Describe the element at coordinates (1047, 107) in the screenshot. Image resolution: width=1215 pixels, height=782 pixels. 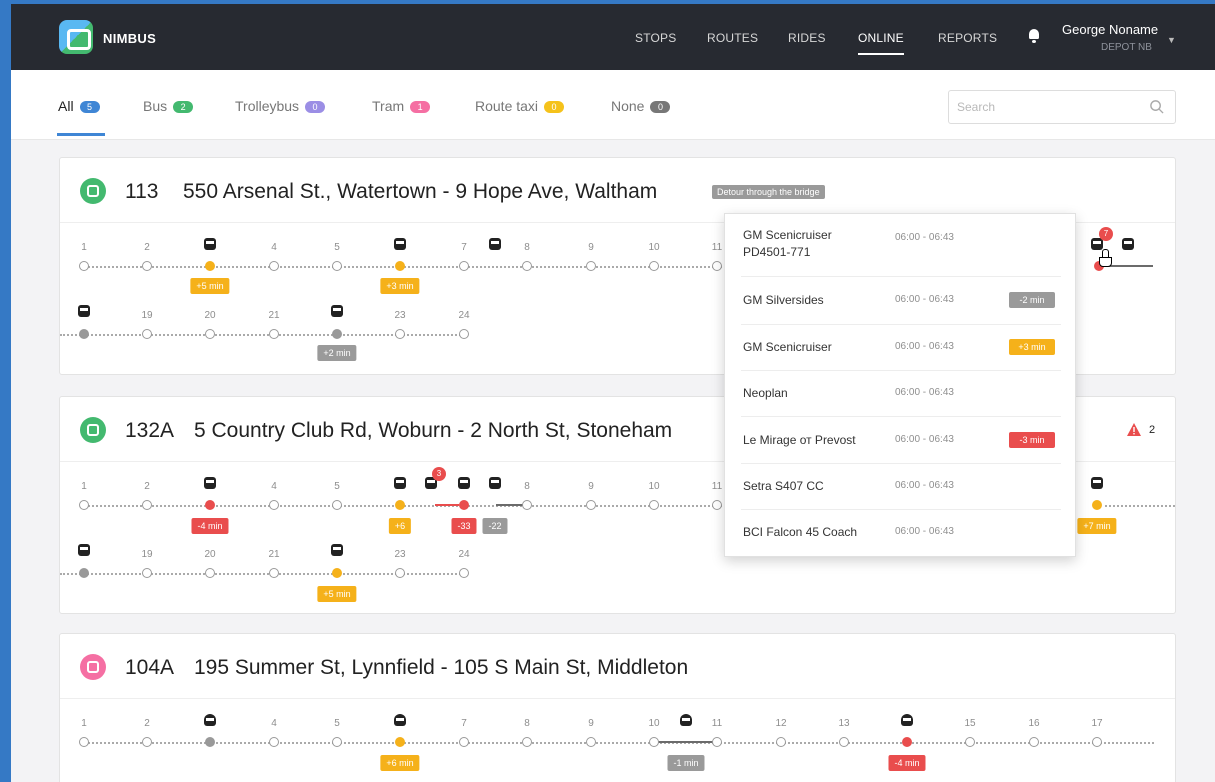
I see `search-input` at that location.